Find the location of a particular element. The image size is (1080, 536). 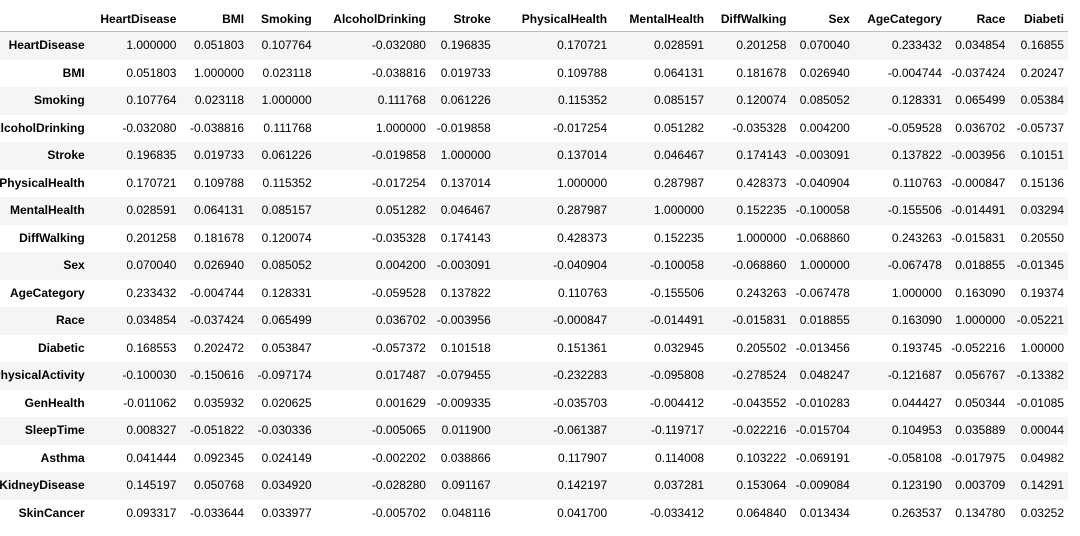

column-header: Race is located at coordinates (977, 20).